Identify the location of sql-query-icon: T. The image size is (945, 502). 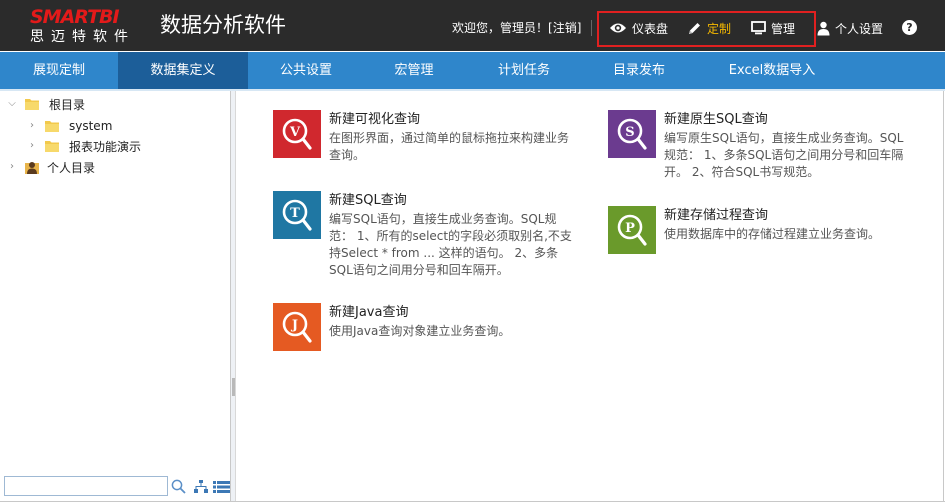
(297, 215).